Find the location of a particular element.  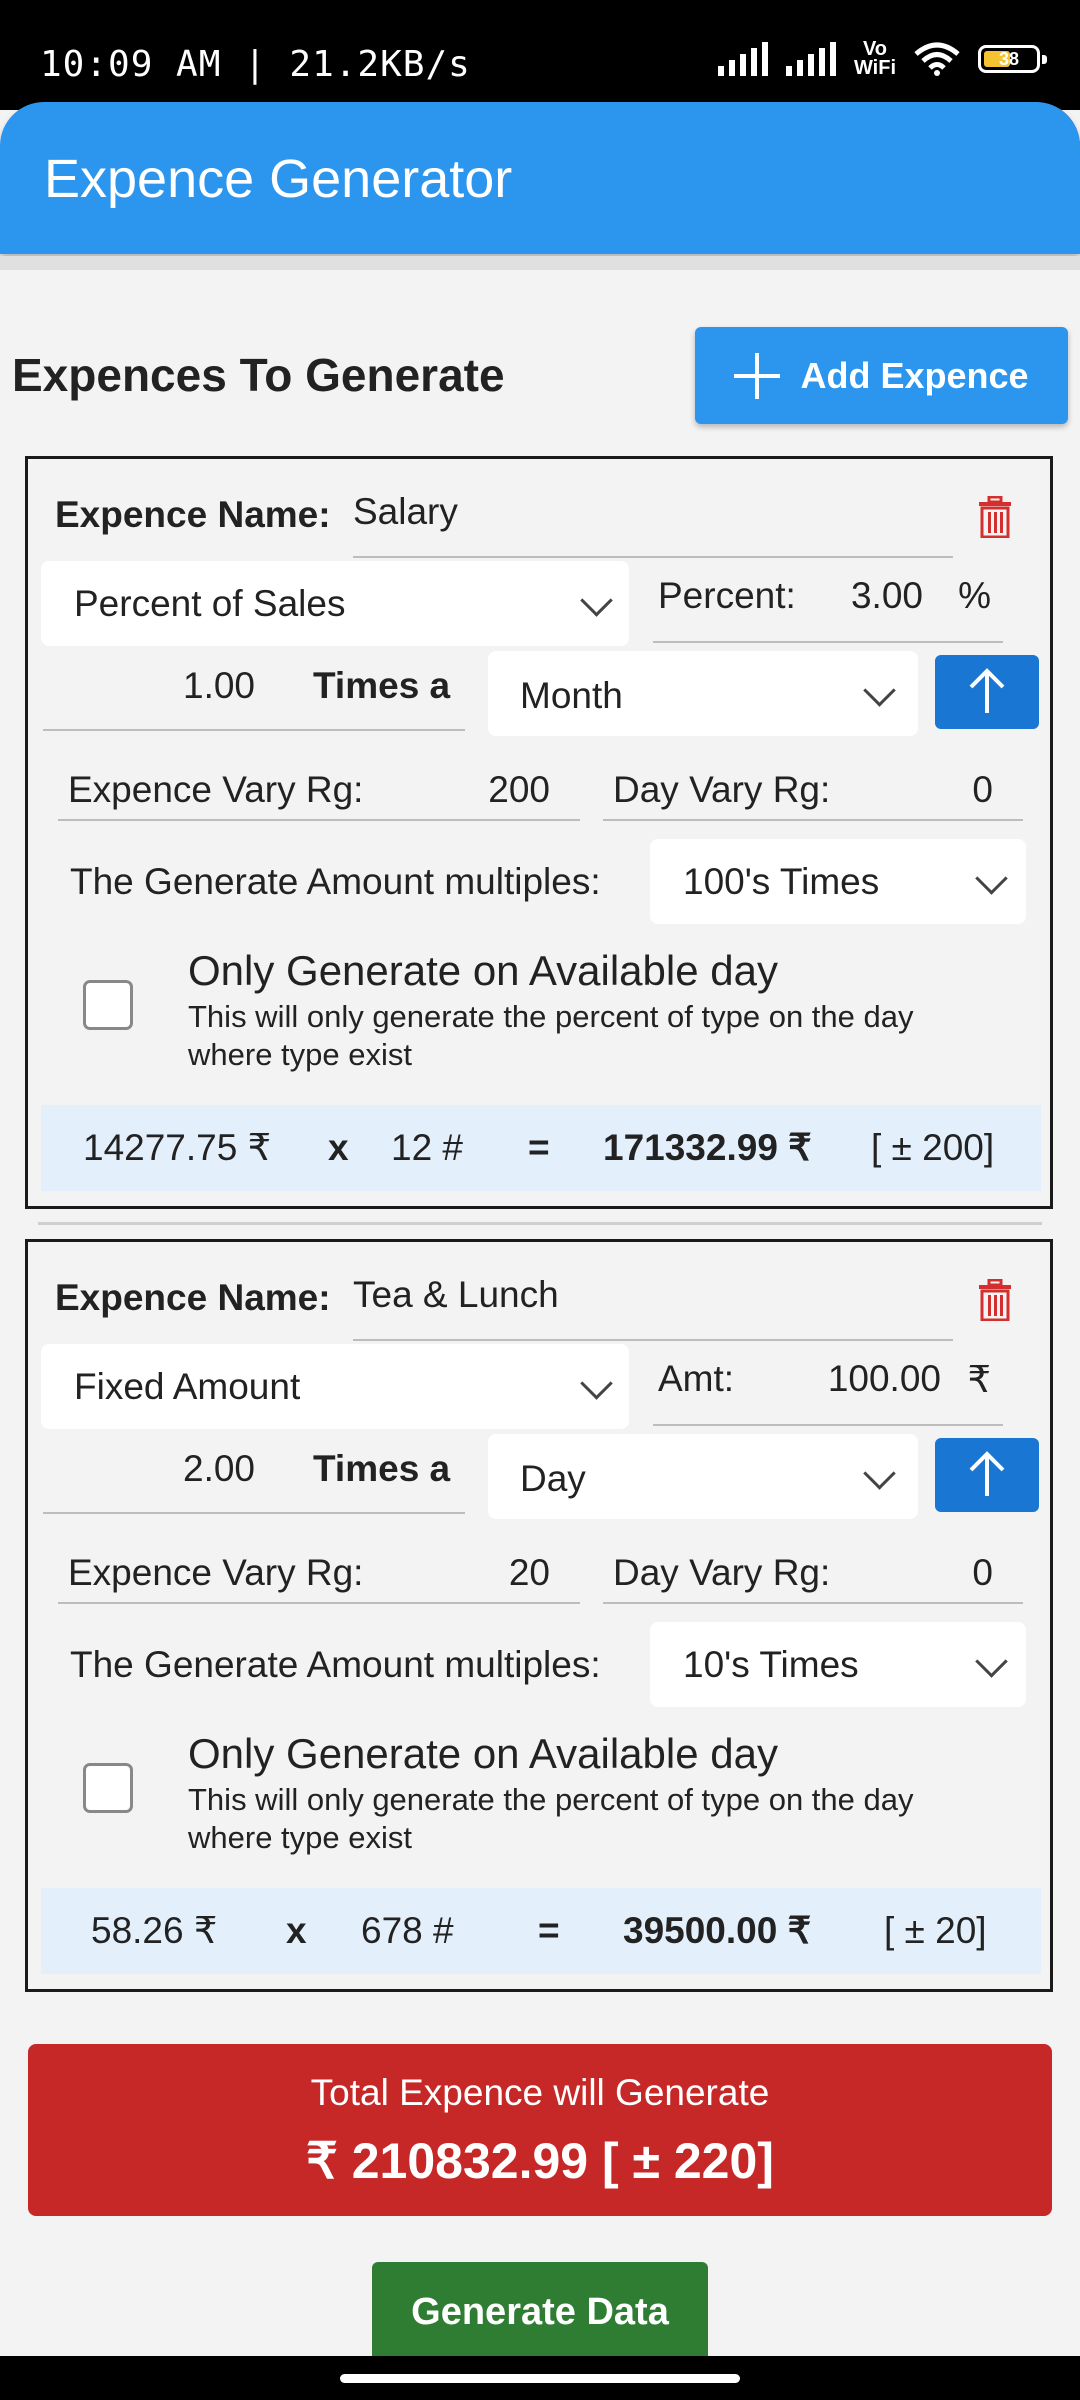

amount-field: 100.00 ₹ is located at coordinates (828, 1385).